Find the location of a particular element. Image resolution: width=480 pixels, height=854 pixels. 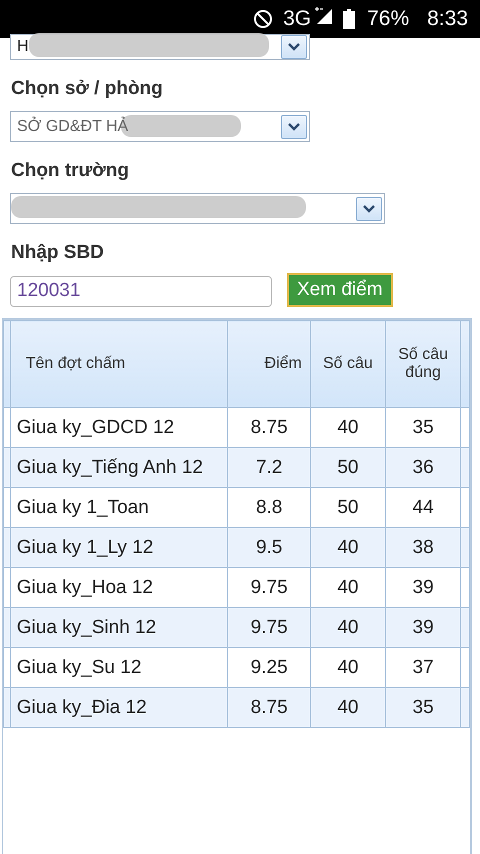

dropdown is located at coordinates (197, 208).